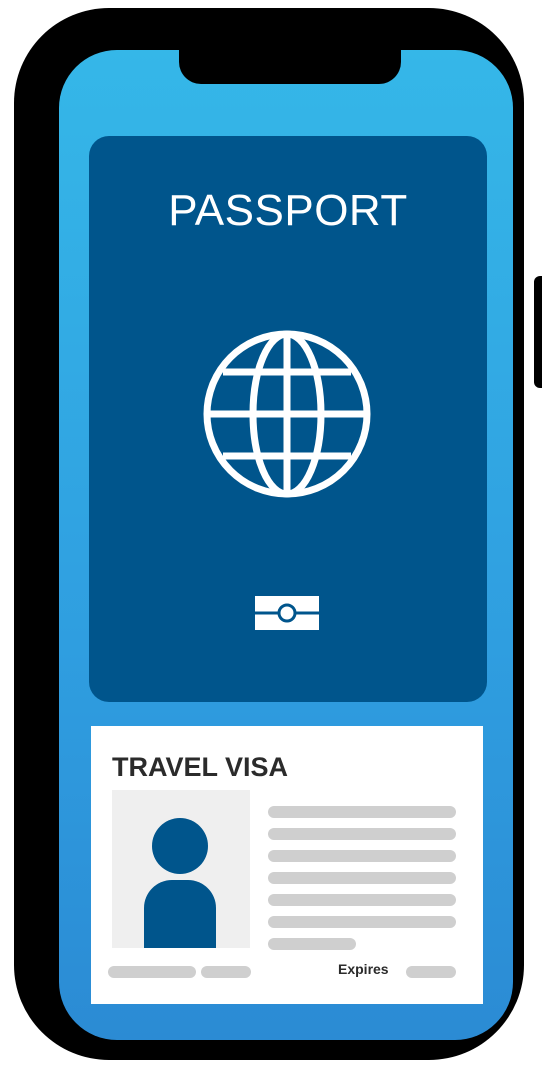 Image resolution: width=542 pixels, height=1066 pixels. I want to click on volume-down-button, so click(31, 367).